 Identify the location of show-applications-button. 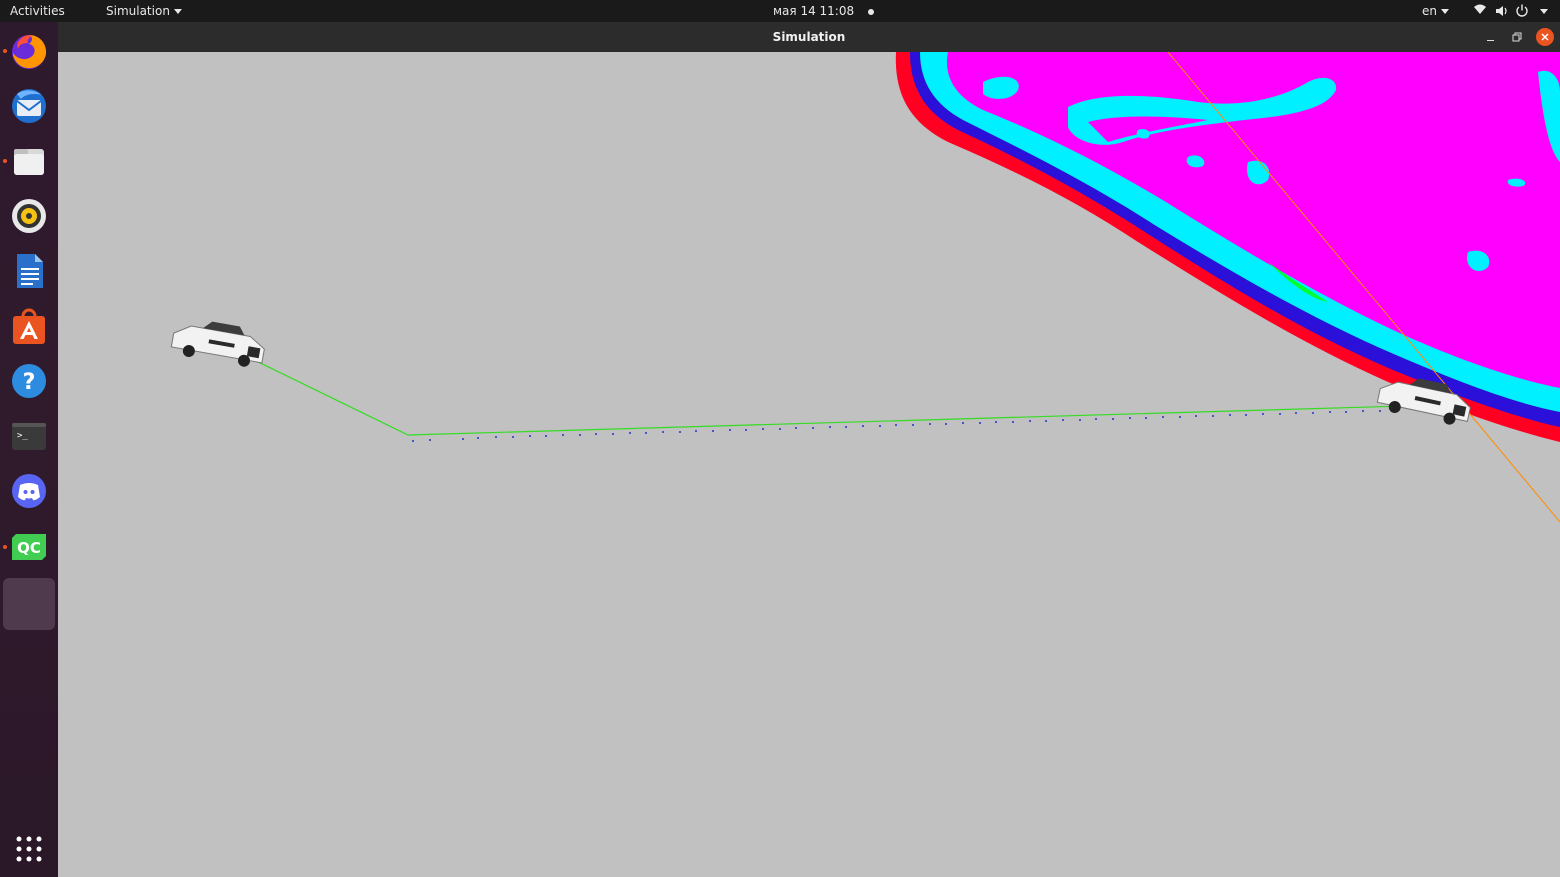
(29, 849).